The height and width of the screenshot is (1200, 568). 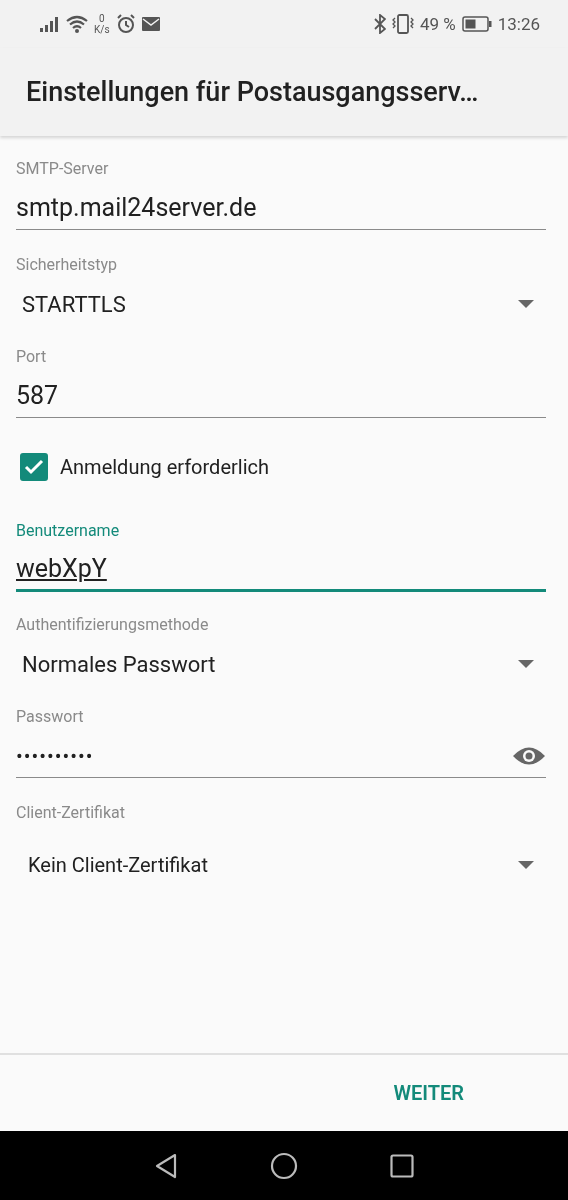 What do you see at coordinates (102, 29) in the screenshot?
I see `network-unit: K/s` at bounding box center [102, 29].